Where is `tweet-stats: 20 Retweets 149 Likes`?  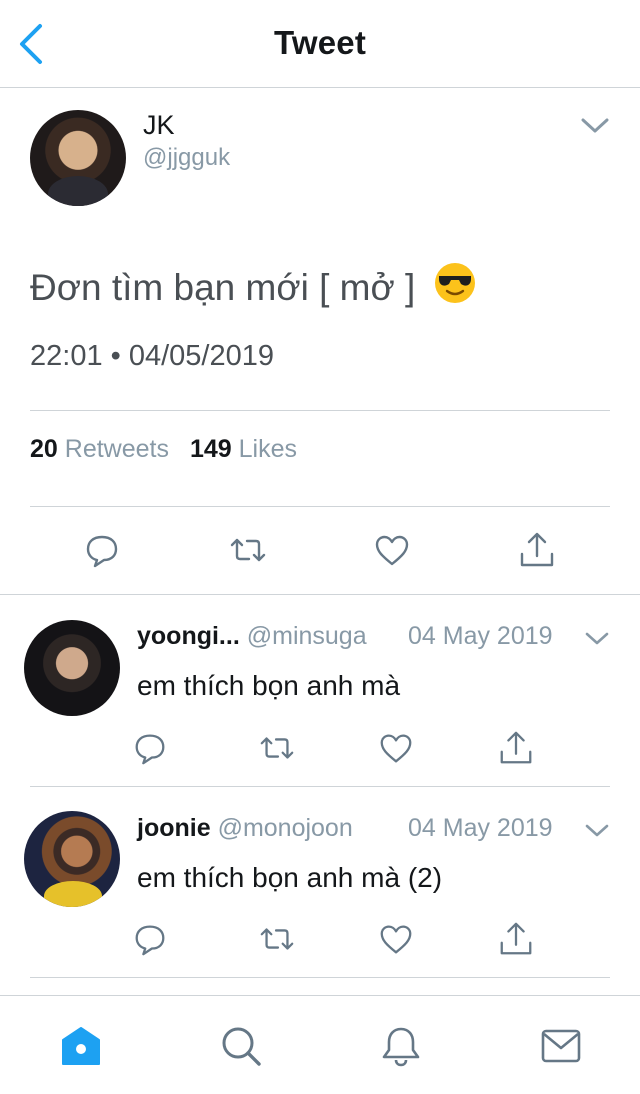
tweet-stats: 20 Retweets 149 Likes is located at coordinates (163, 449).